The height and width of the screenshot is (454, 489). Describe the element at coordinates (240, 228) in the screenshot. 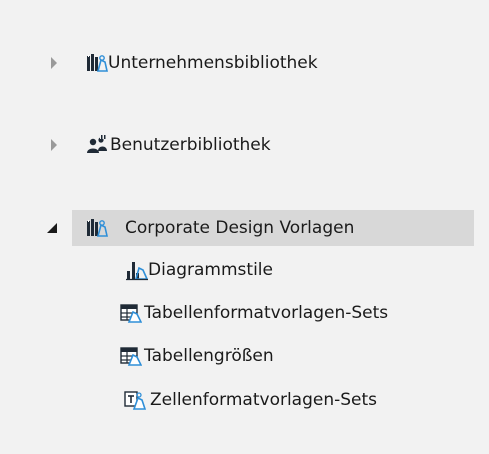

I see `tree-node-label: Corporate Design Vorlagen` at that location.